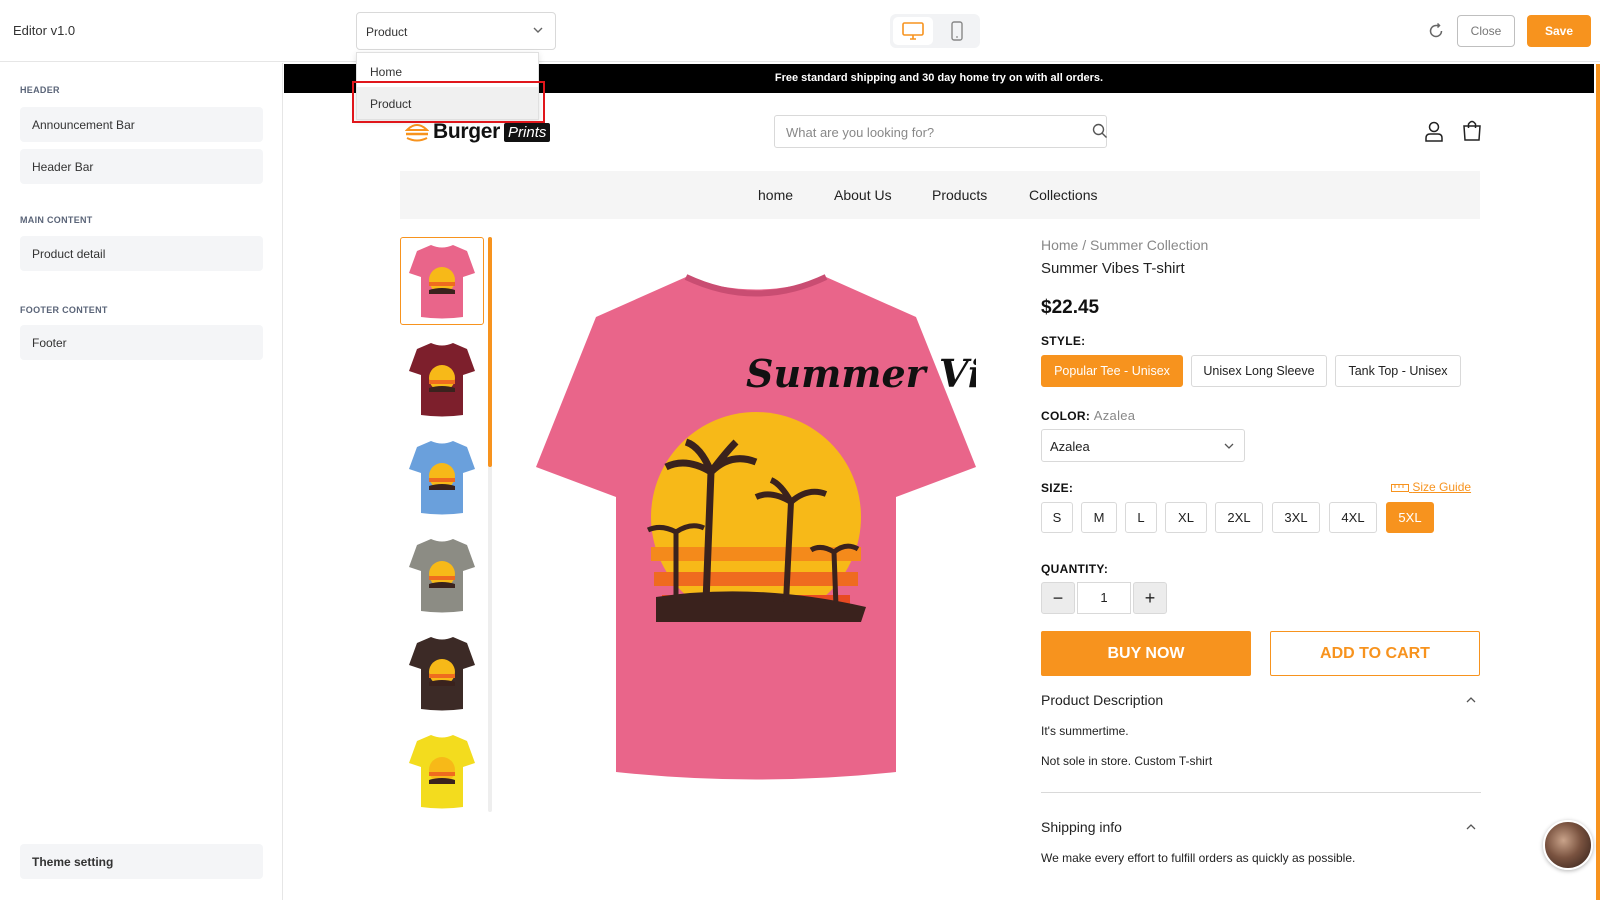 This screenshot has height=900, width=1600. What do you see at coordinates (1442, 487) in the screenshot?
I see `size-guide-text: Size Guide` at bounding box center [1442, 487].